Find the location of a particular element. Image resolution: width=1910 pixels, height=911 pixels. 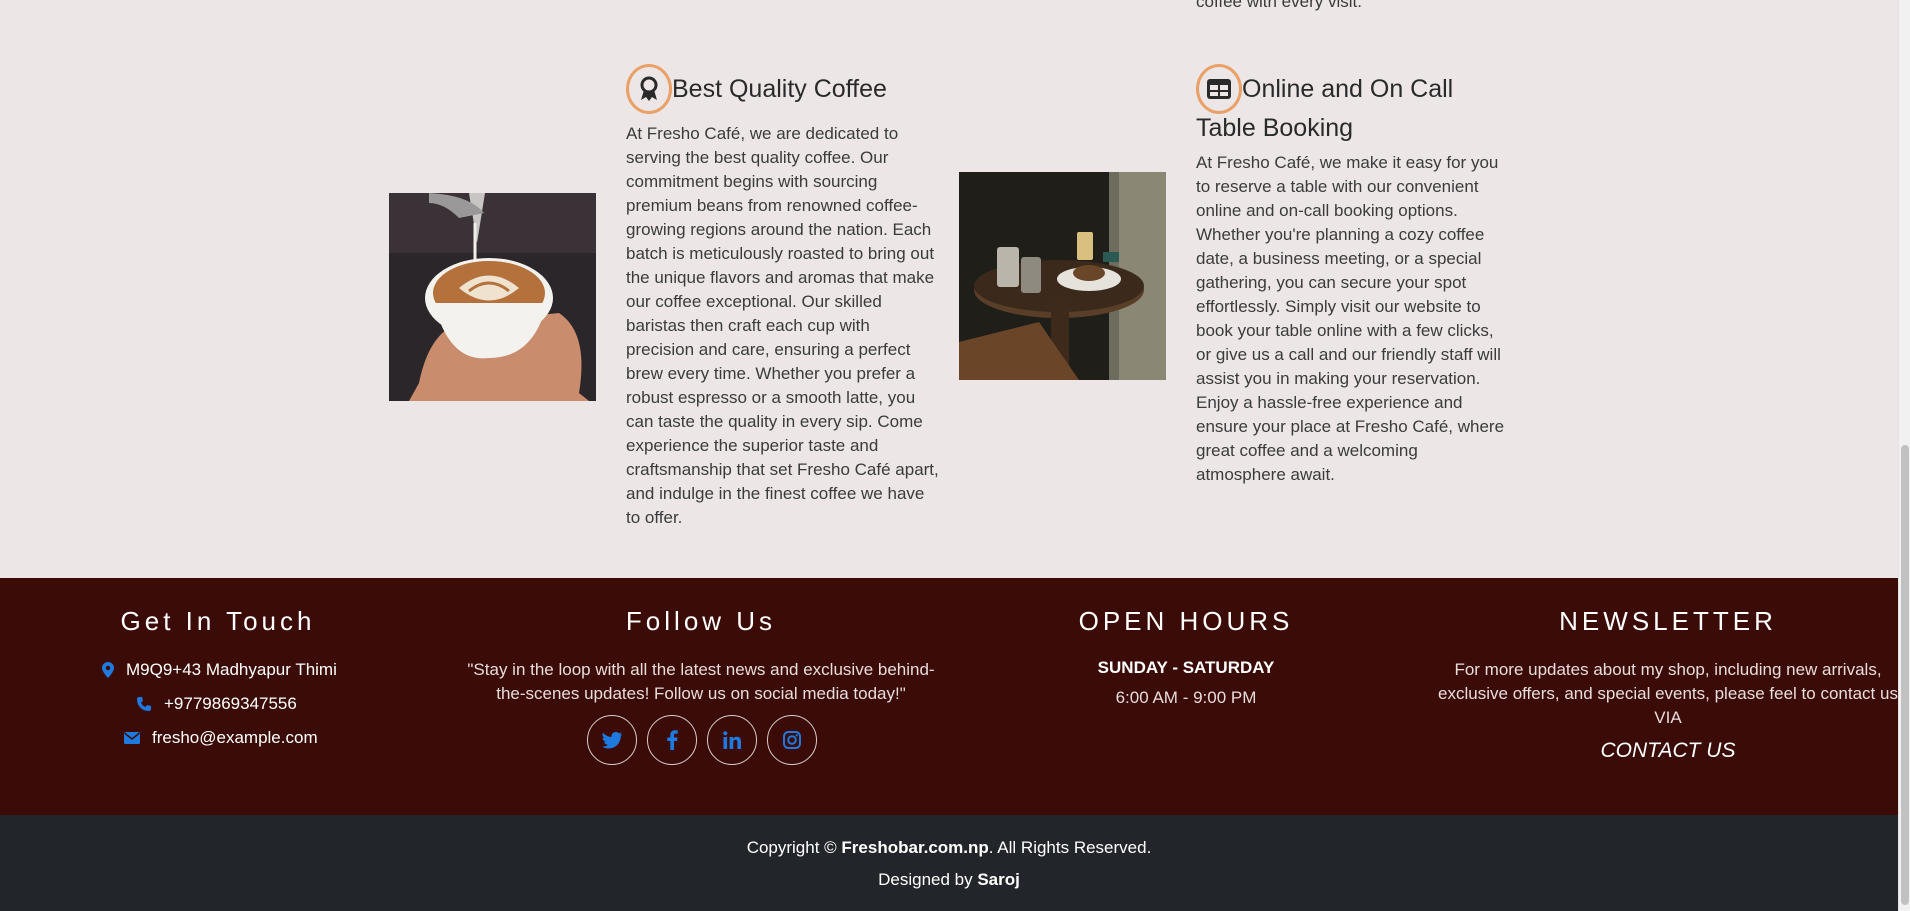

feature-title: Best Quality Coffee is located at coordinates (779, 89).